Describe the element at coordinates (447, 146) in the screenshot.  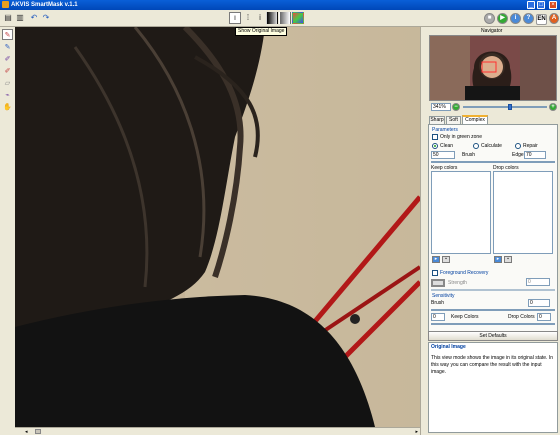
I see `clean-label: Clean` at that location.